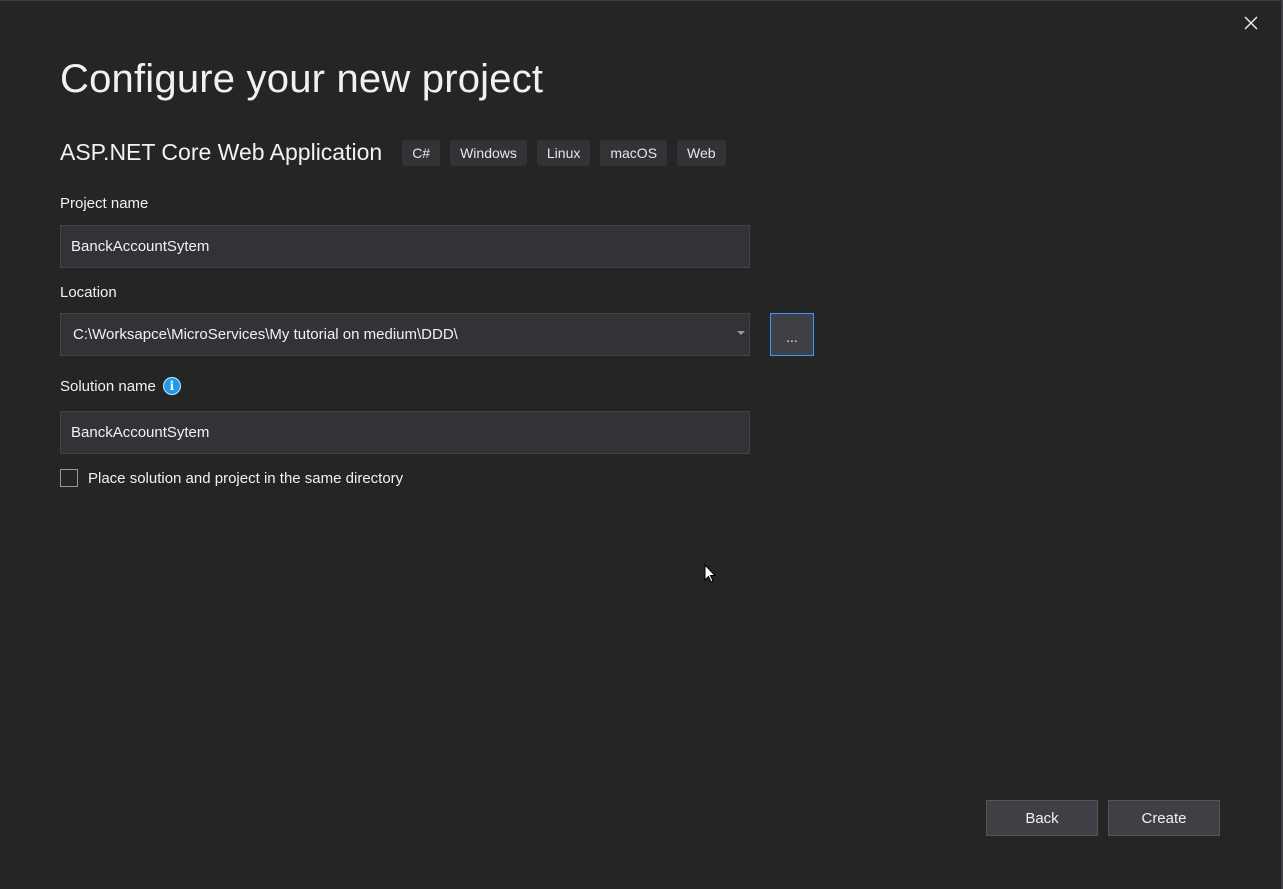 The height and width of the screenshot is (889, 1283). I want to click on tag-platform-linux: Linux, so click(563, 152).